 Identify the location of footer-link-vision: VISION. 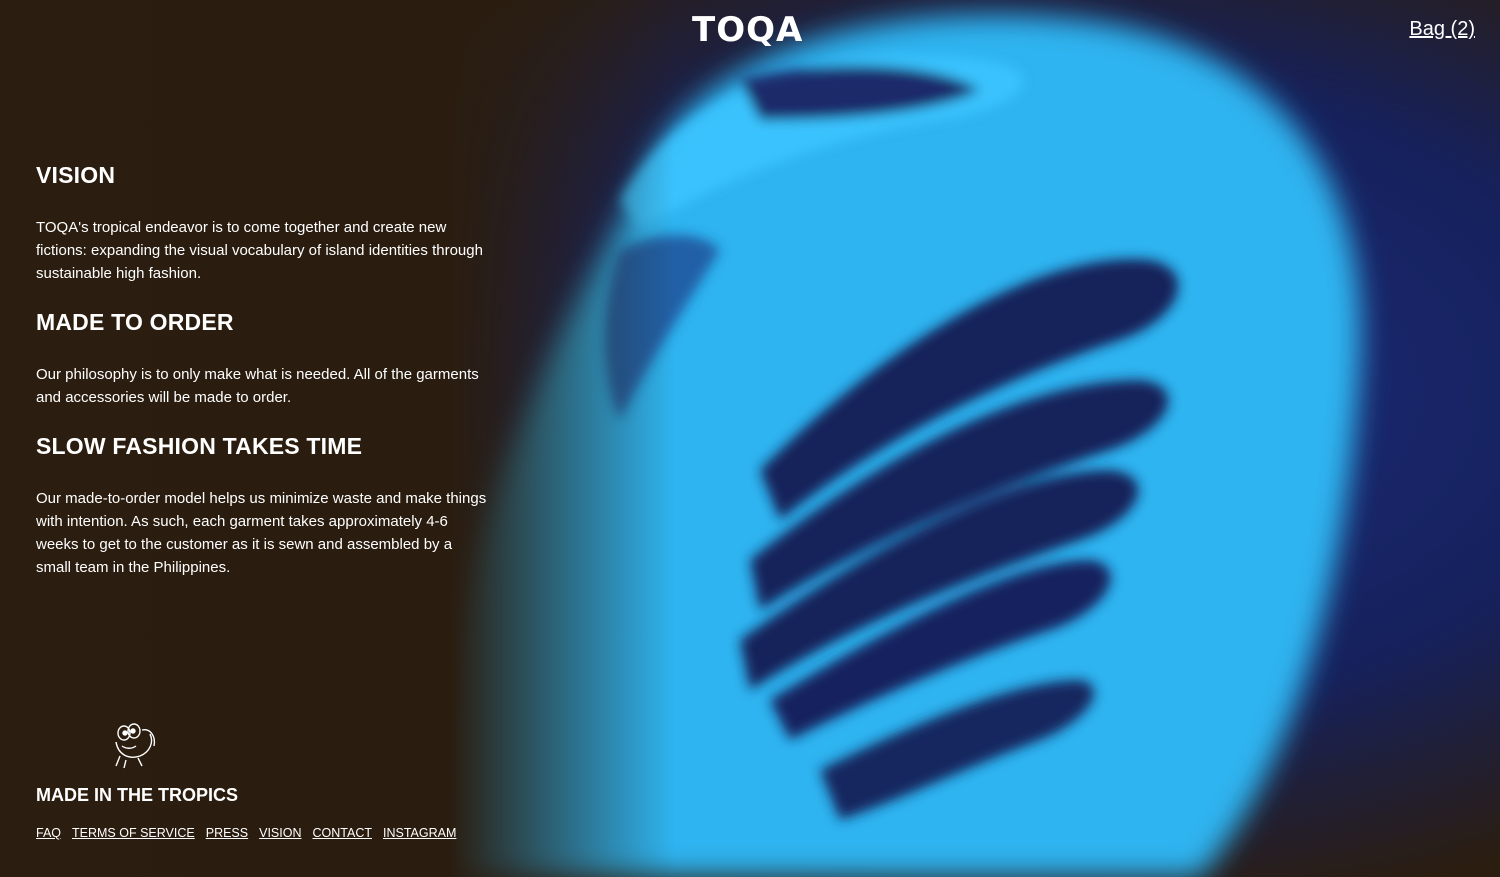
(280, 833).